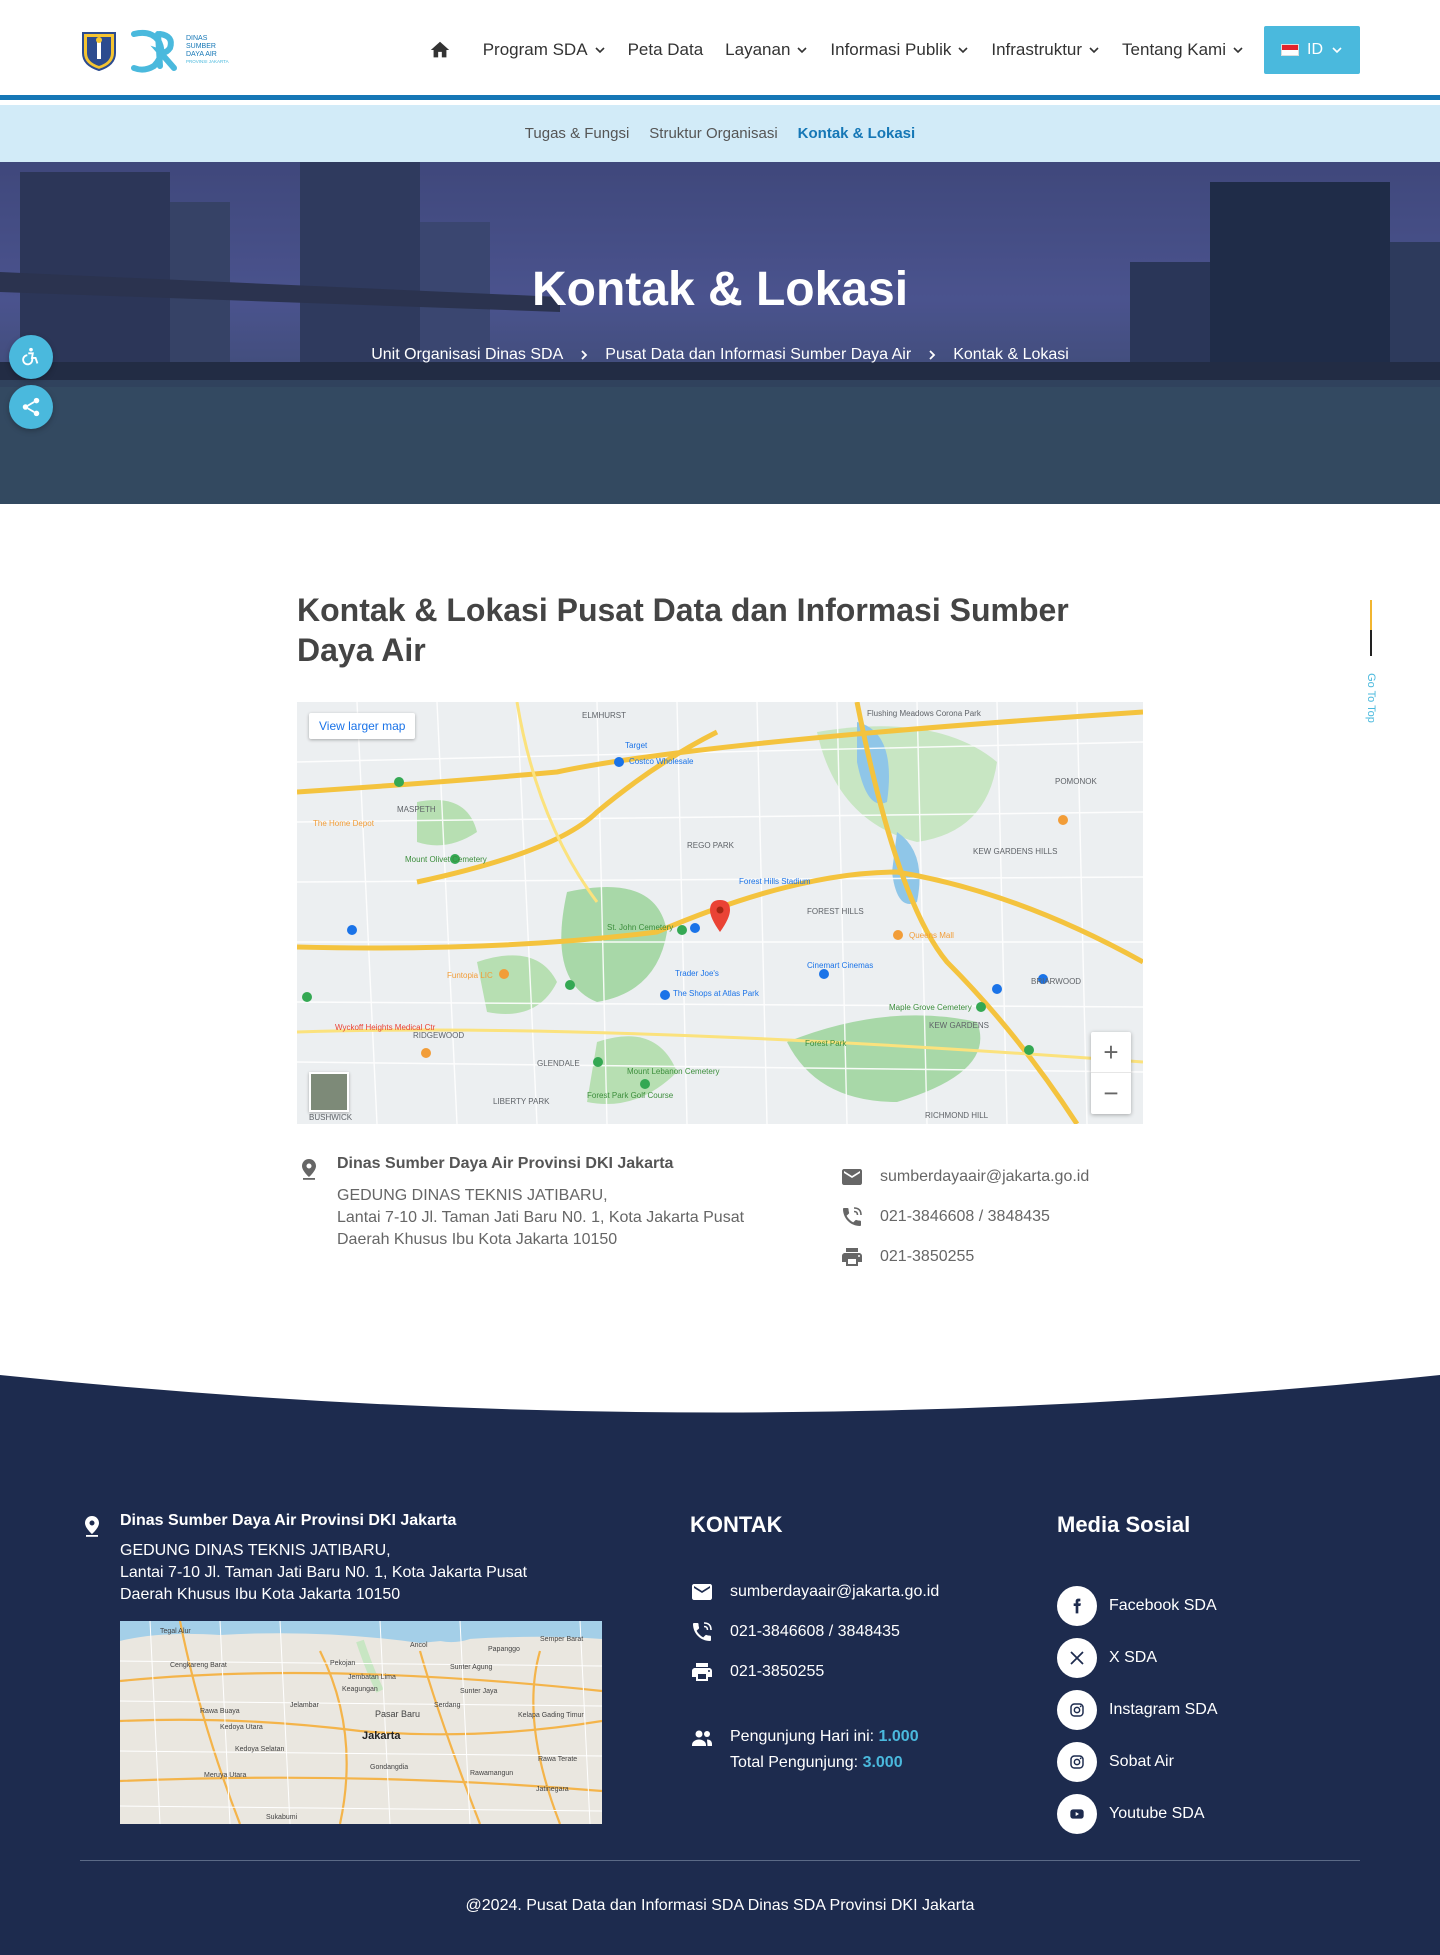 Image resolution: width=1440 pixels, height=1955 pixels. What do you see at coordinates (385, 1027) in the screenshot?
I see `map-label: Wyckoff Heights Medical Ctr` at bounding box center [385, 1027].